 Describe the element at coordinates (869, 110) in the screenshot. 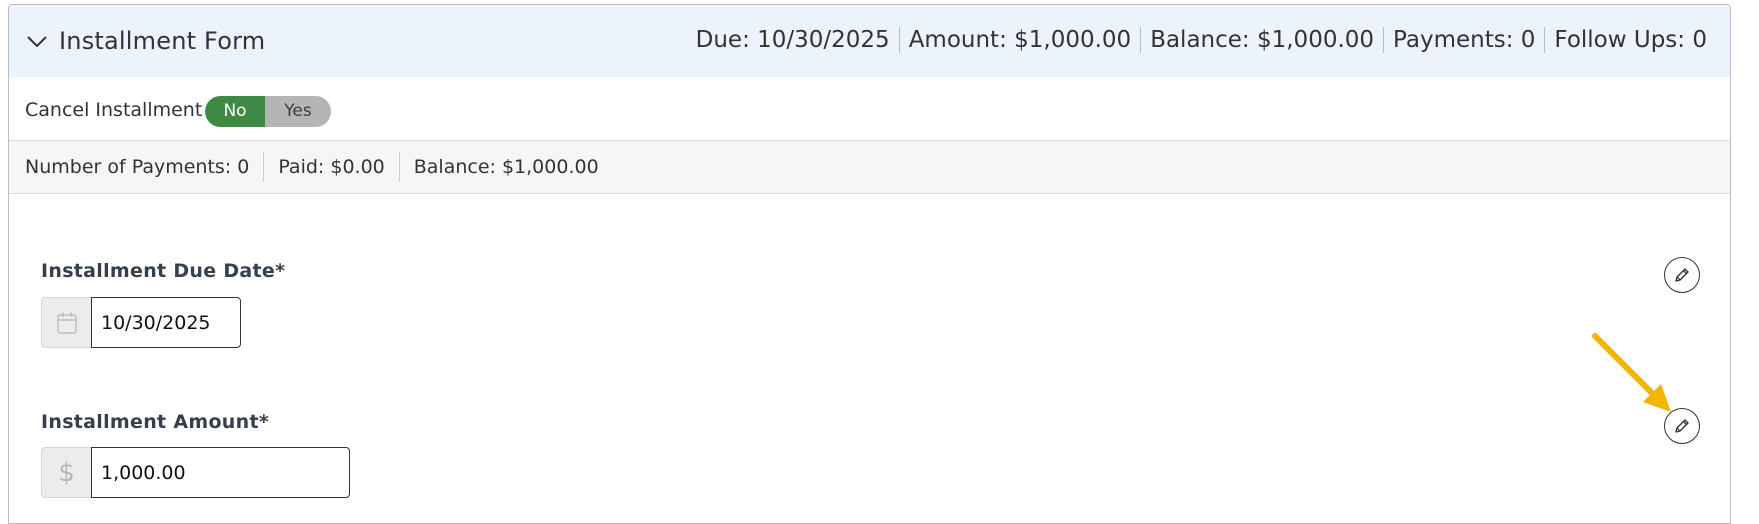

I see `cancel-installment-row: Cancel Installment No Yes` at that location.